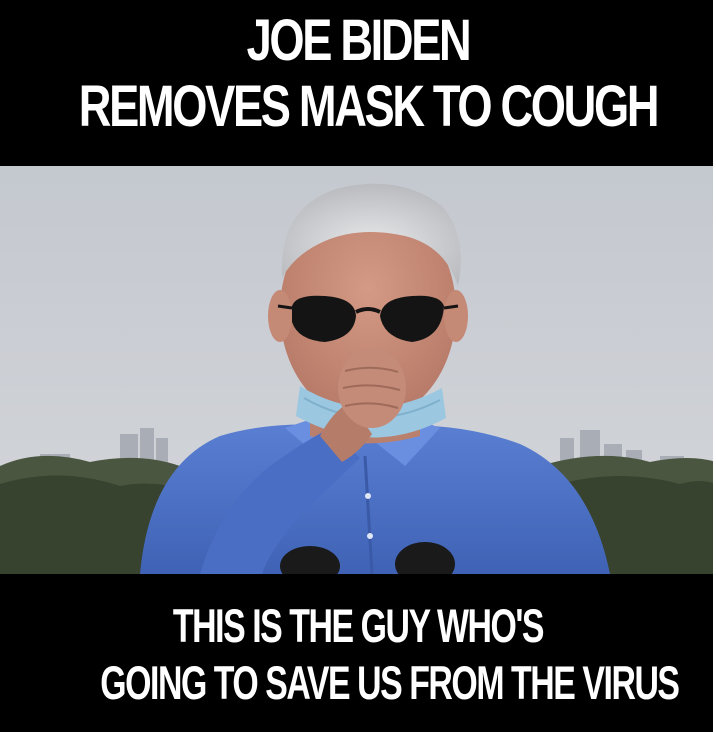  Describe the element at coordinates (280, 316) in the screenshot. I see `left-ear` at that location.